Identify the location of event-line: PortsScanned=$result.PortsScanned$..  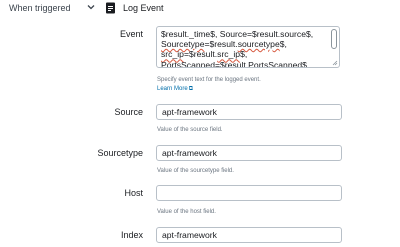
(235, 63).